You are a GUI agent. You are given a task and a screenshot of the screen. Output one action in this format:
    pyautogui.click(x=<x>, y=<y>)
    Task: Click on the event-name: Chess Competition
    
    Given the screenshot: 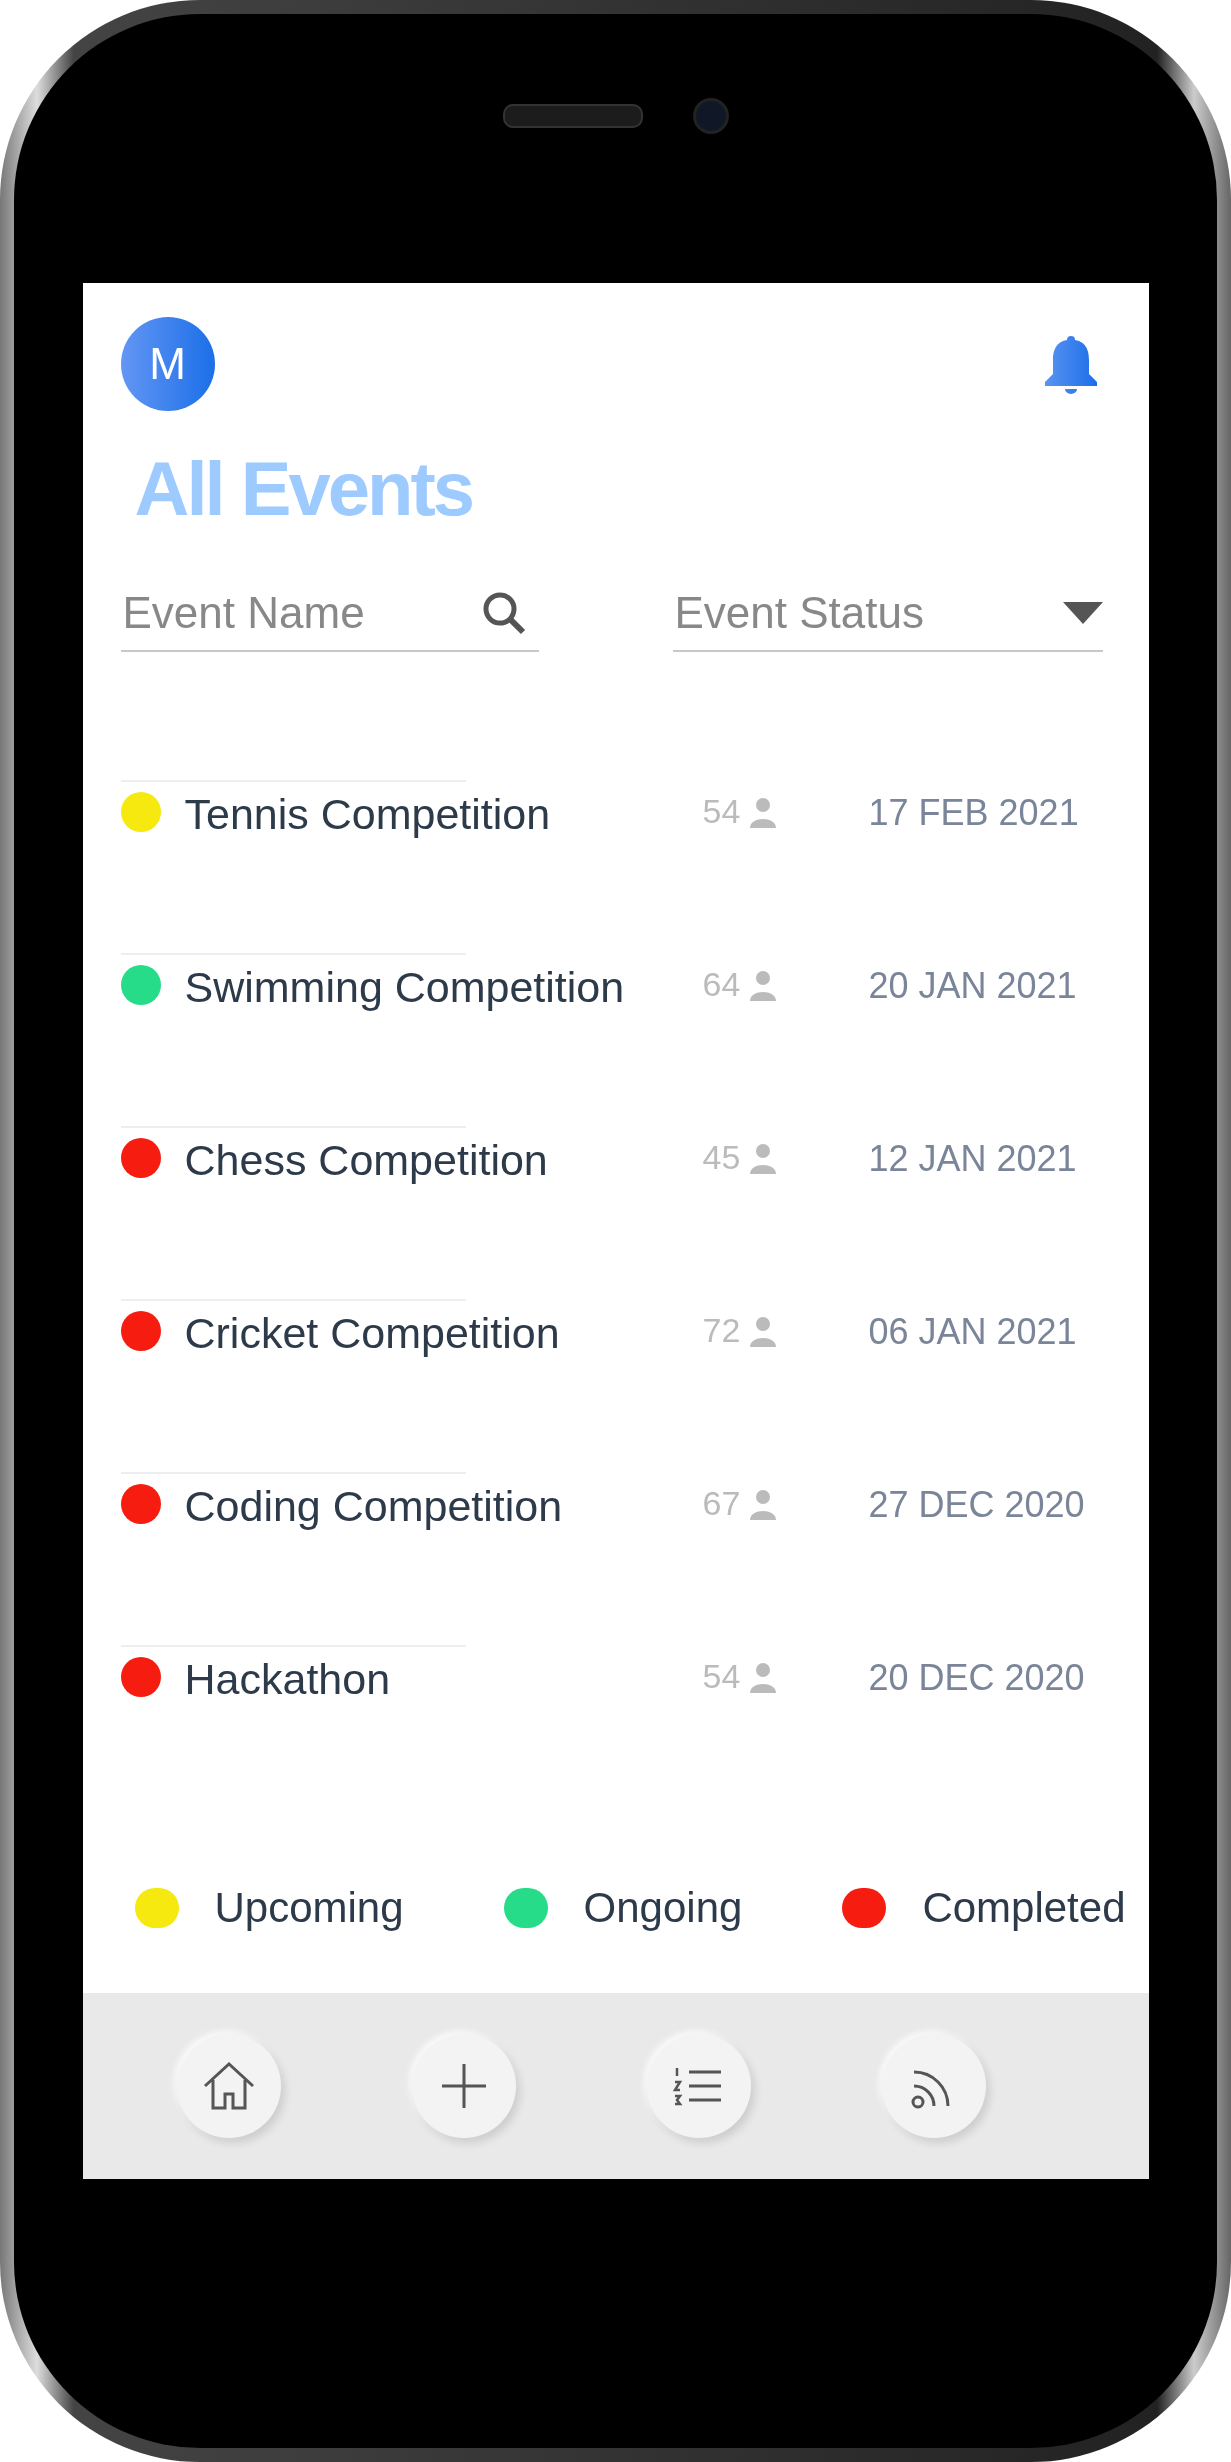 What is the action you would take?
    pyautogui.click(x=430, y=1160)
    